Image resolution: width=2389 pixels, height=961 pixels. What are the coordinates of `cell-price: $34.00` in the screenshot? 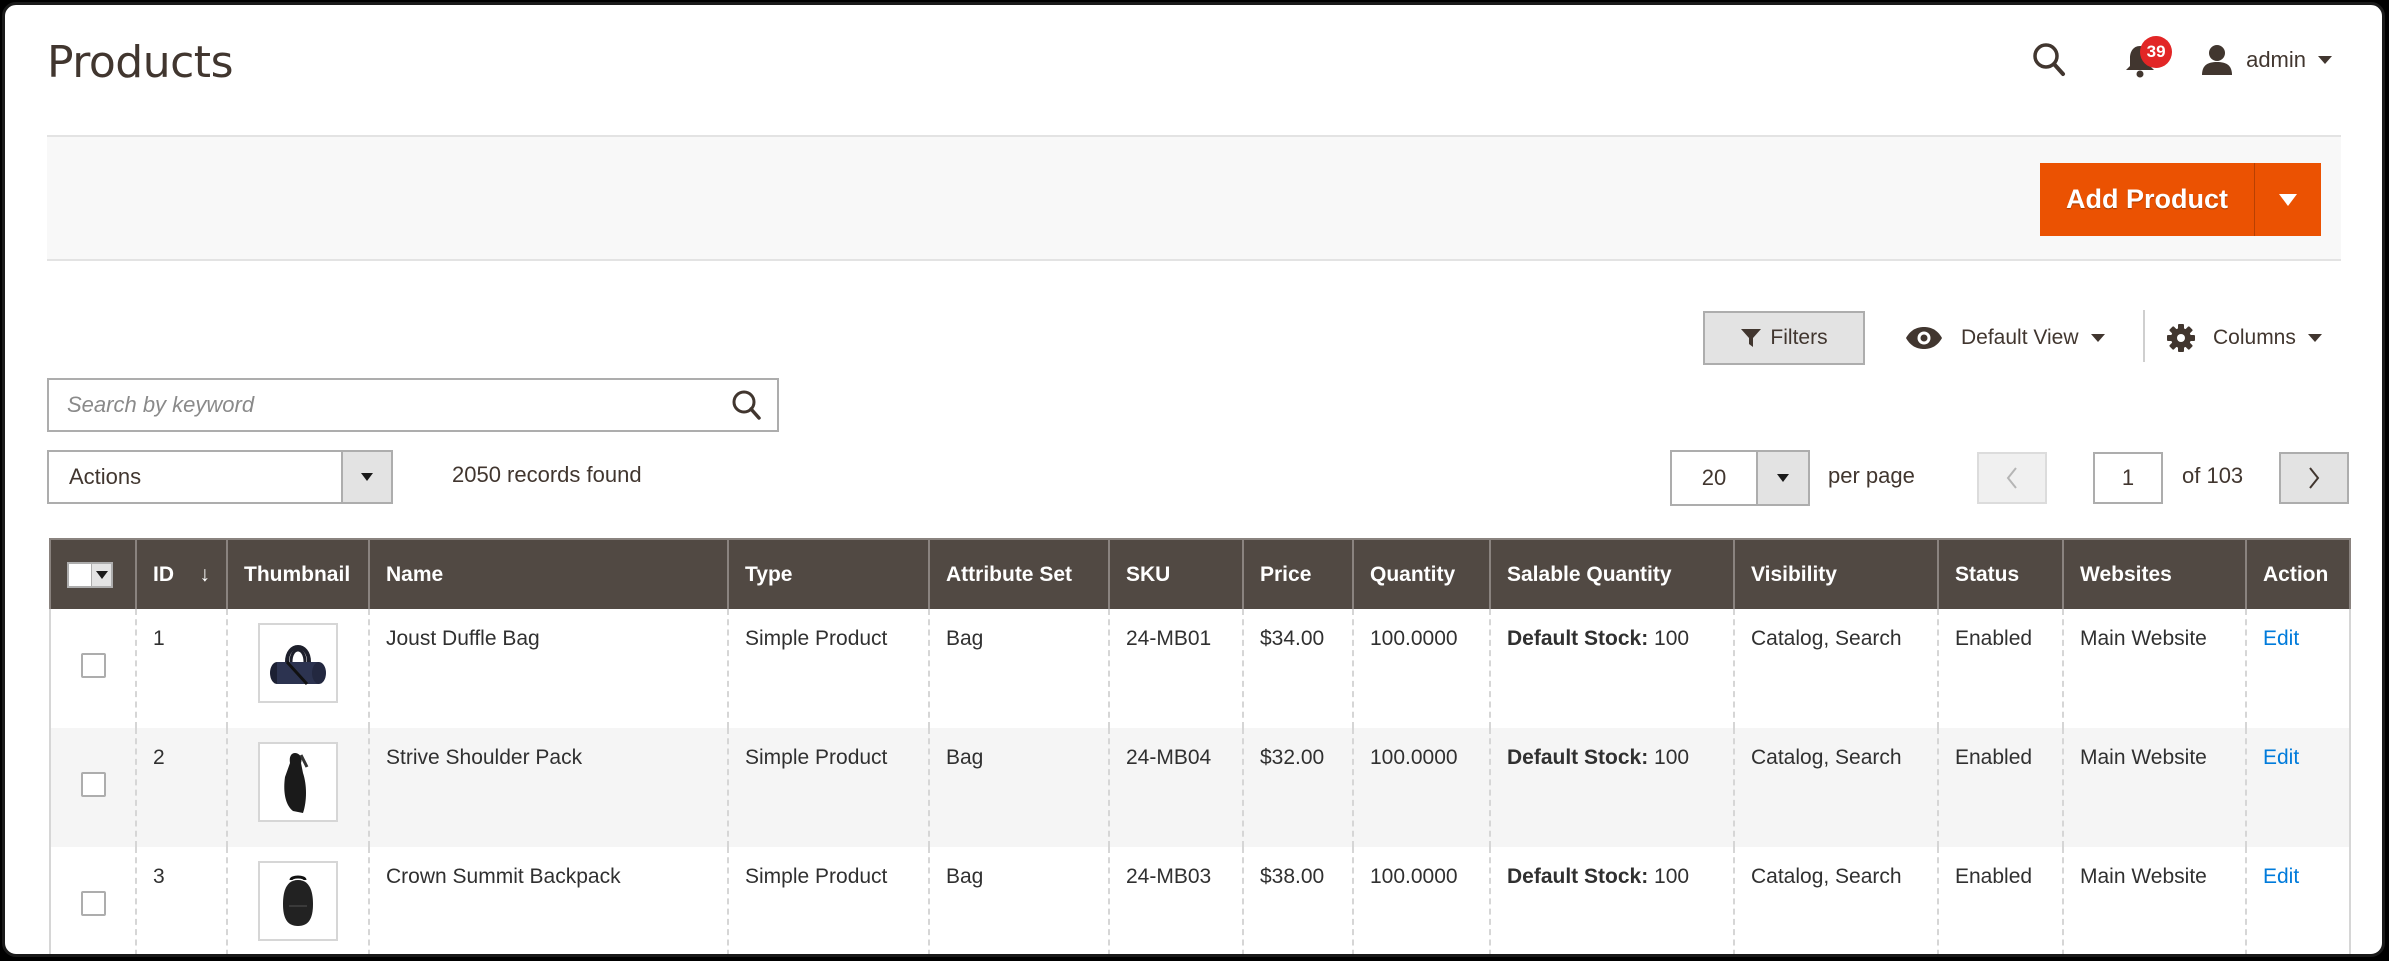 It's located at (1298, 668).